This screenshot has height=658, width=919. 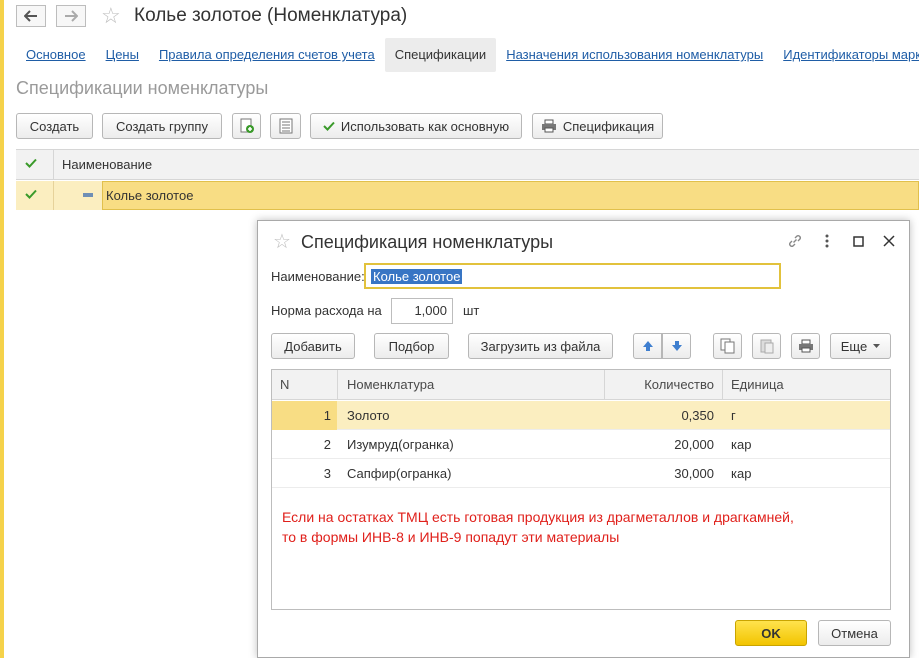 What do you see at coordinates (327, 444) in the screenshot?
I see `row-number: 2` at bounding box center [327, 444].